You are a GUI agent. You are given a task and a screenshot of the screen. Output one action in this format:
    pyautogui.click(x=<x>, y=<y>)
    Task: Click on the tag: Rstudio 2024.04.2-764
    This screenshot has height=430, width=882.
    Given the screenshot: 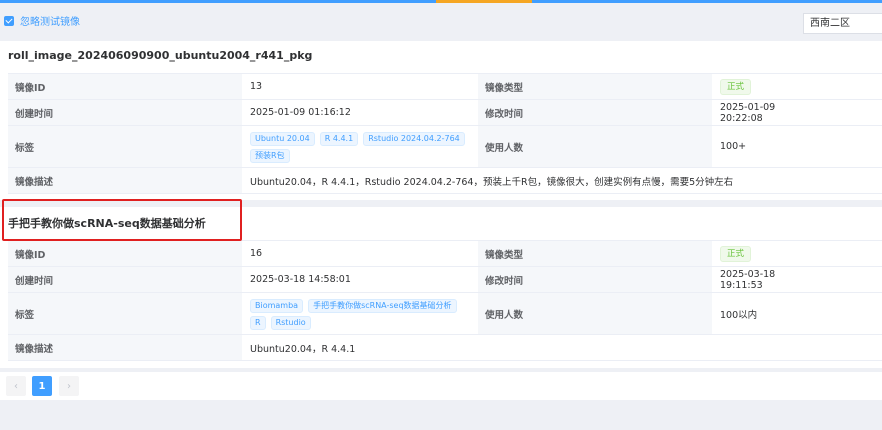 What is the action you would take?
    pyautogui.click(x=414, y=138)
    